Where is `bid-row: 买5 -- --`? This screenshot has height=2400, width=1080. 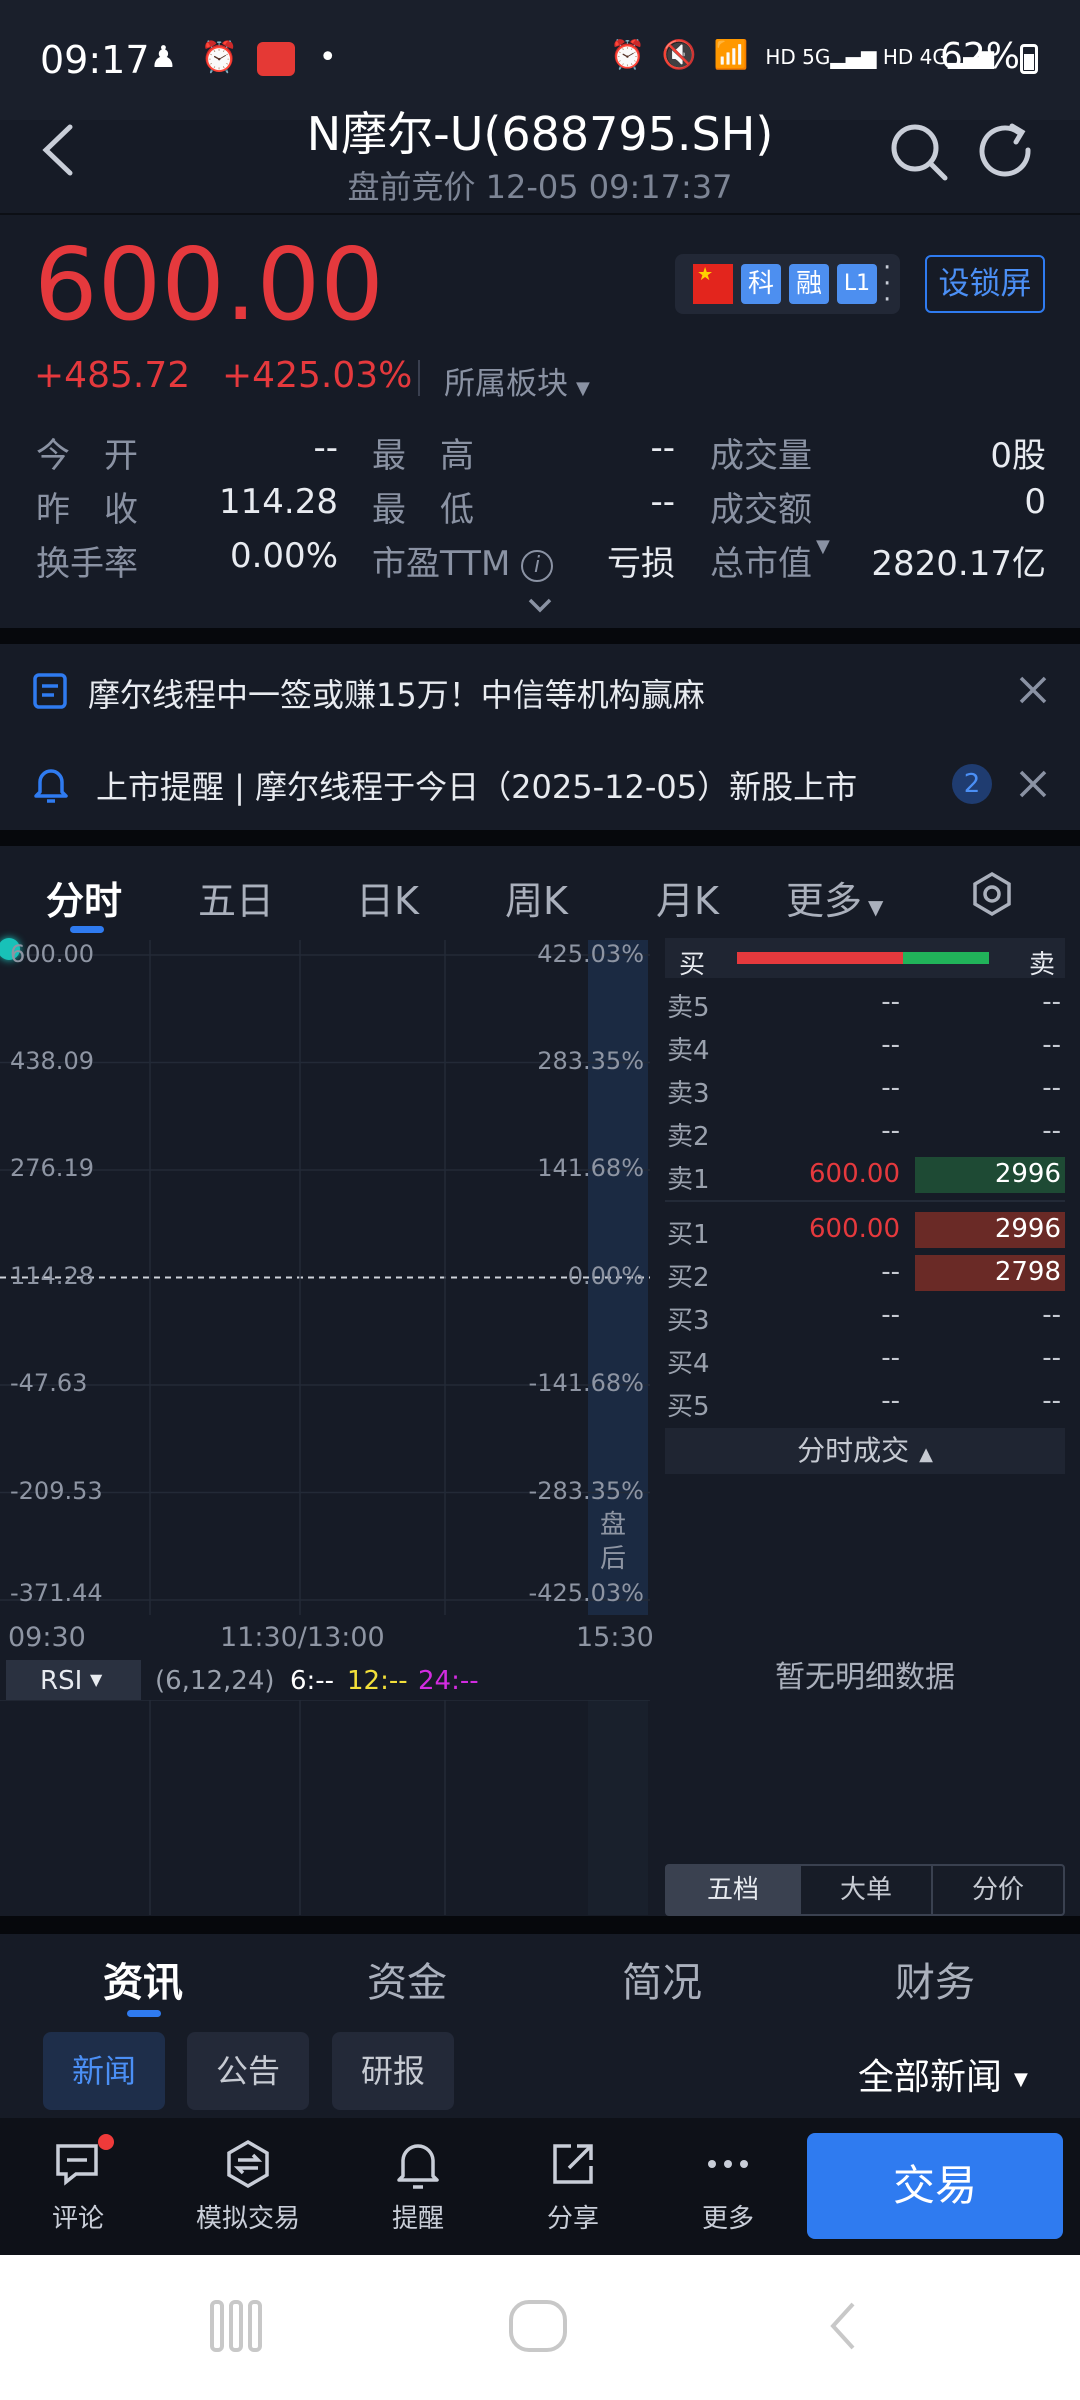
bid-row: 买5 -- -- is located at coordinates (865, 1402).